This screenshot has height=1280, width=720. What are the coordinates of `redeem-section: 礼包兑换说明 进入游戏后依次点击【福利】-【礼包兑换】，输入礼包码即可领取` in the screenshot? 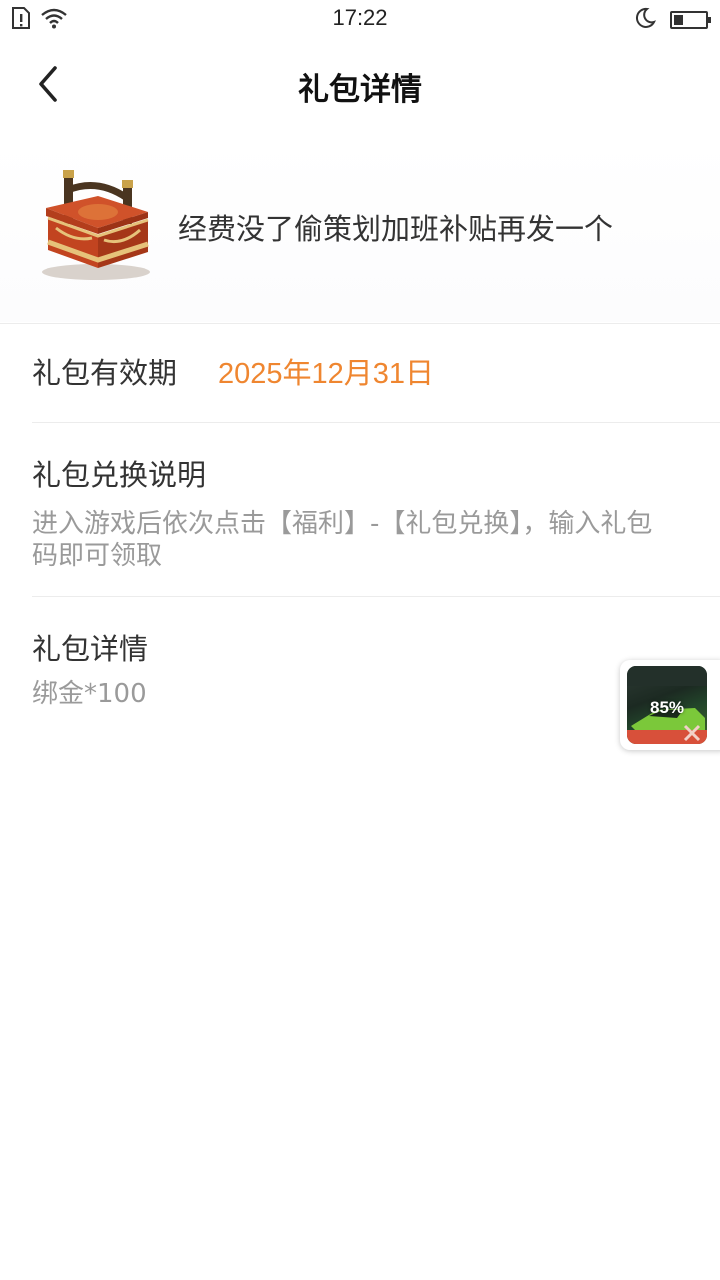 It's located at (352, 512).